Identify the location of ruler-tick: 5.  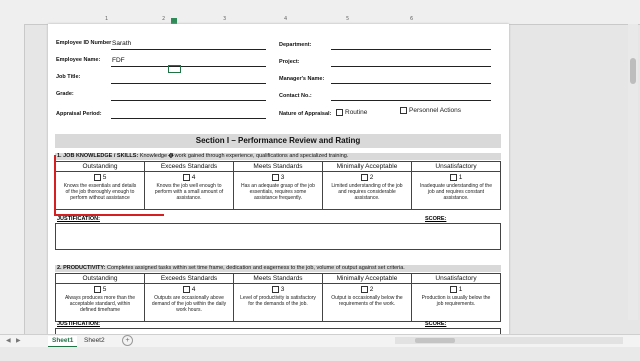
(348, 19).